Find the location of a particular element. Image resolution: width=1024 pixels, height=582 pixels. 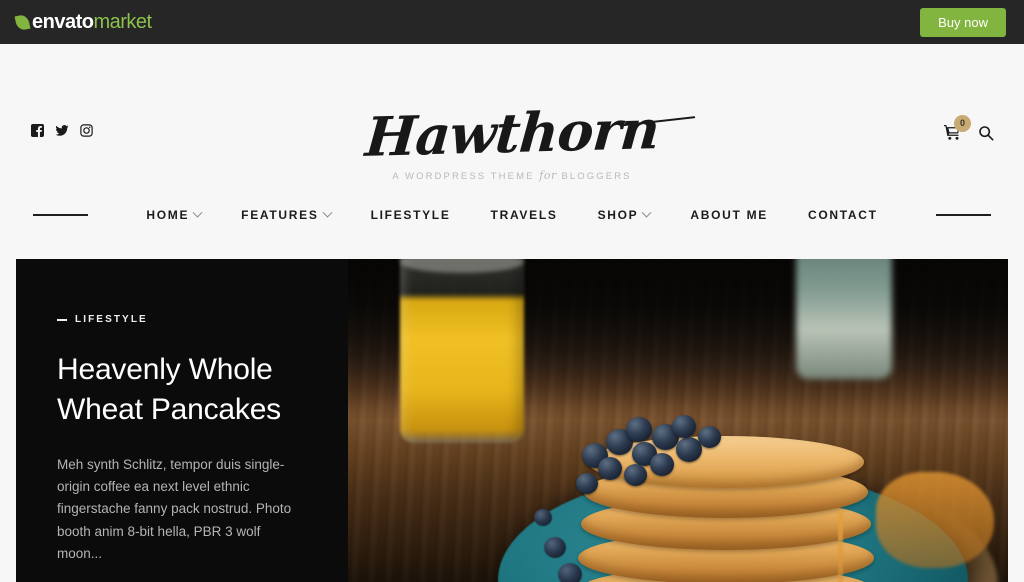

shopping-cart-icon: 0 is located at coordinates (957, 130).